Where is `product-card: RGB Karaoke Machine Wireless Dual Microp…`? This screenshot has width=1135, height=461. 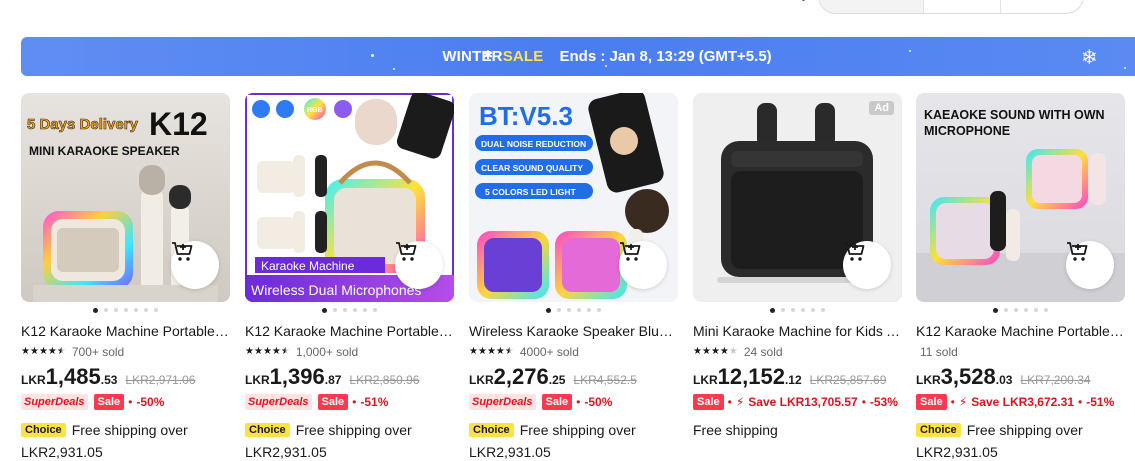 product-card: RGB Karaoke Machine Wireless Dual Microp… is located at coordinates (349, 277).